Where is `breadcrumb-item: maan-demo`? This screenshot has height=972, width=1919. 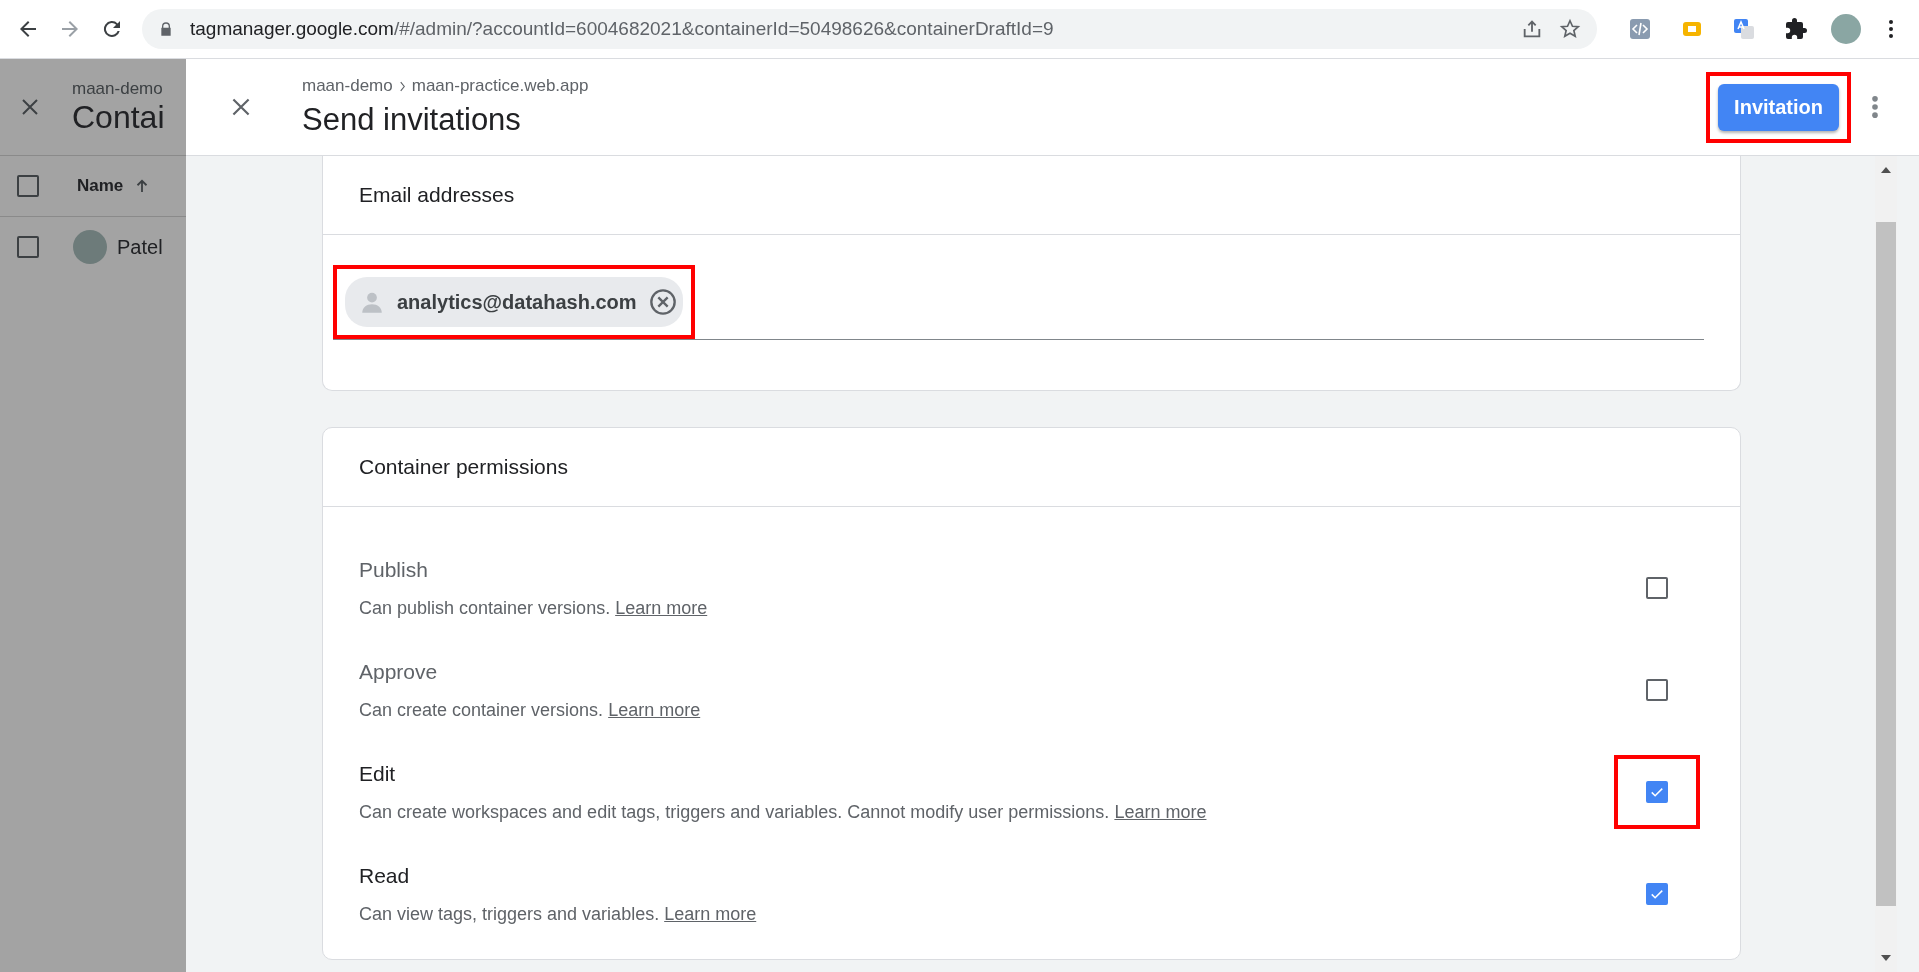
breadcrumb-item: maan-demo is located at coordinates (347, 86).